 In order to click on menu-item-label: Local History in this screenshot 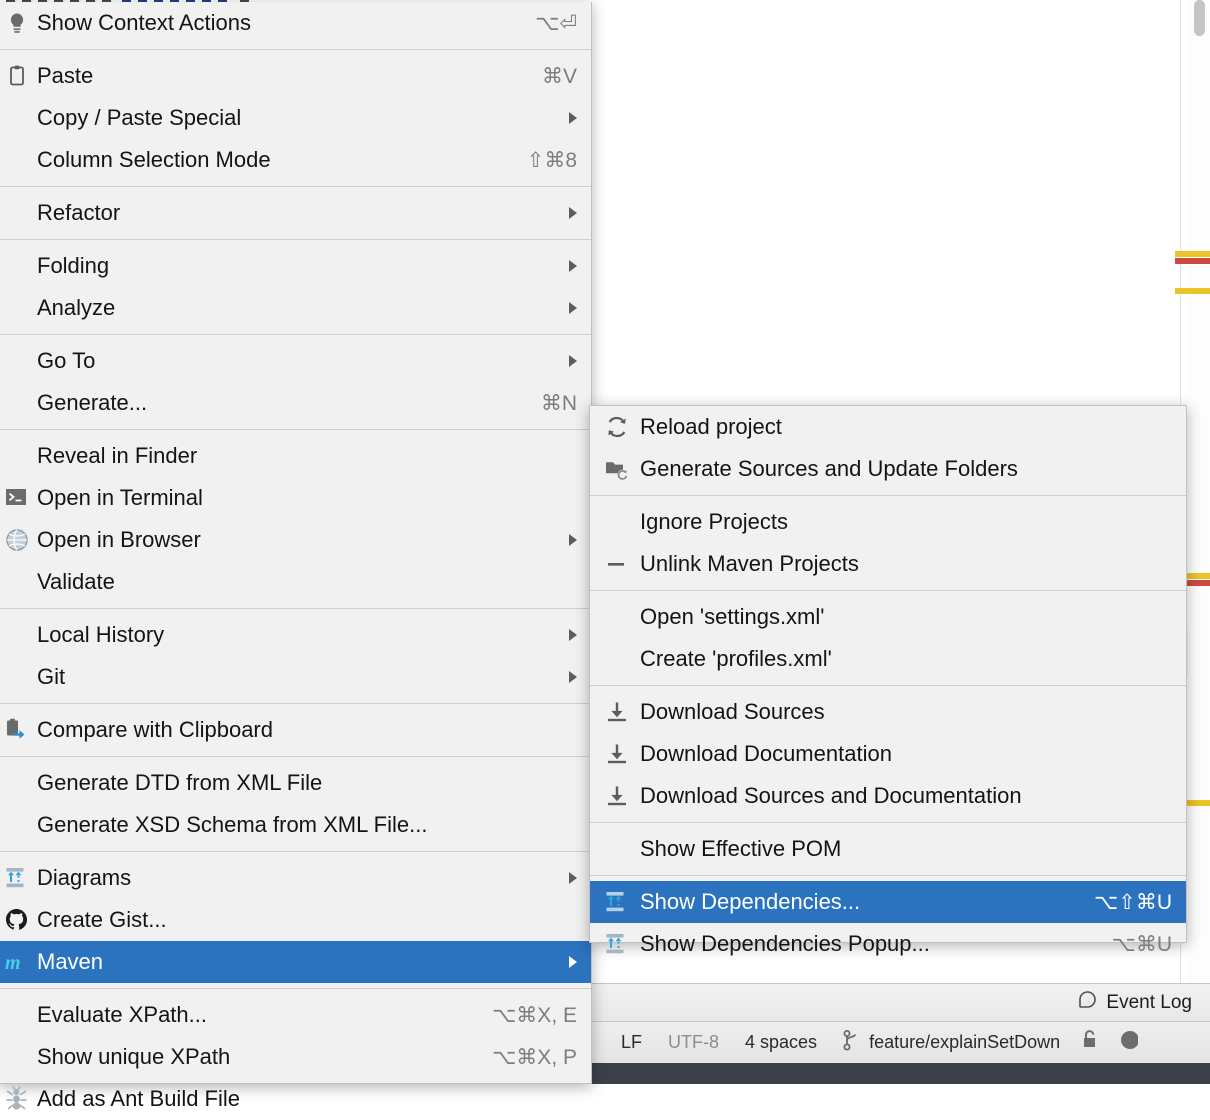, I will do `click(101, 634)`.